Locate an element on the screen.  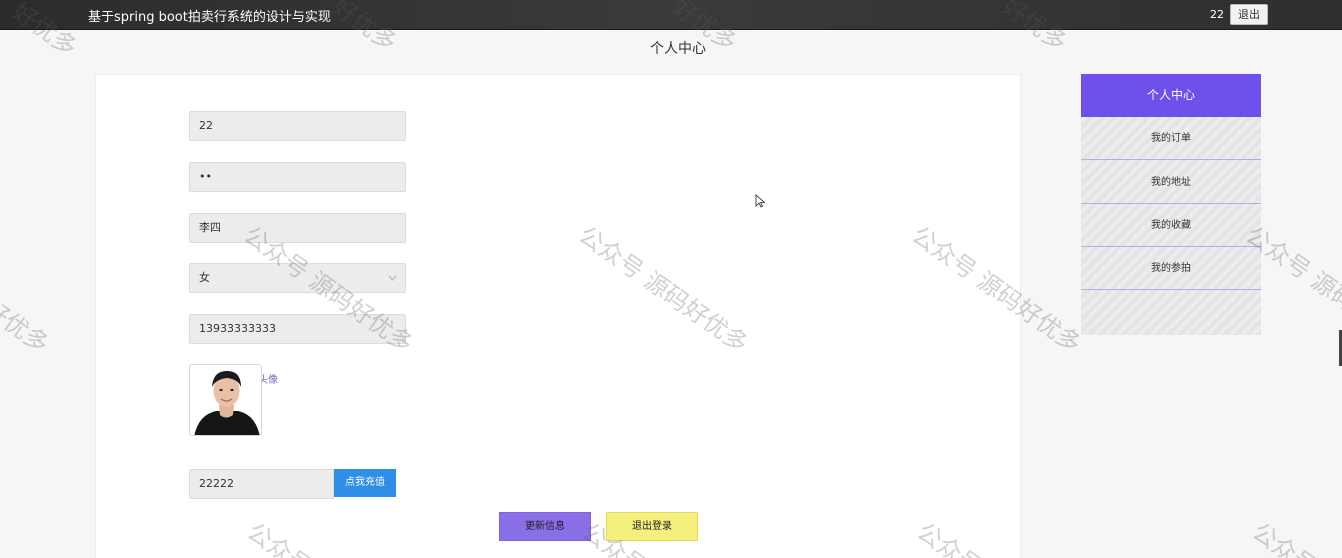
account-input: 22 is located at coordinates (297, 126).